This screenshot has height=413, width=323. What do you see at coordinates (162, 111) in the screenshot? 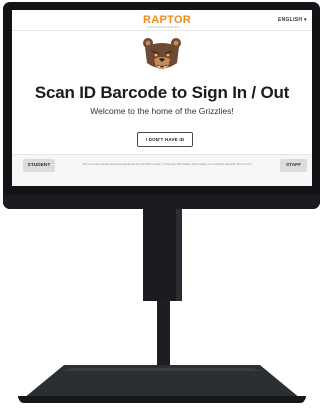
I see `welcome-subtitle: Welcome to the home of the Grizzlies!` at bounding box center [162, 111].